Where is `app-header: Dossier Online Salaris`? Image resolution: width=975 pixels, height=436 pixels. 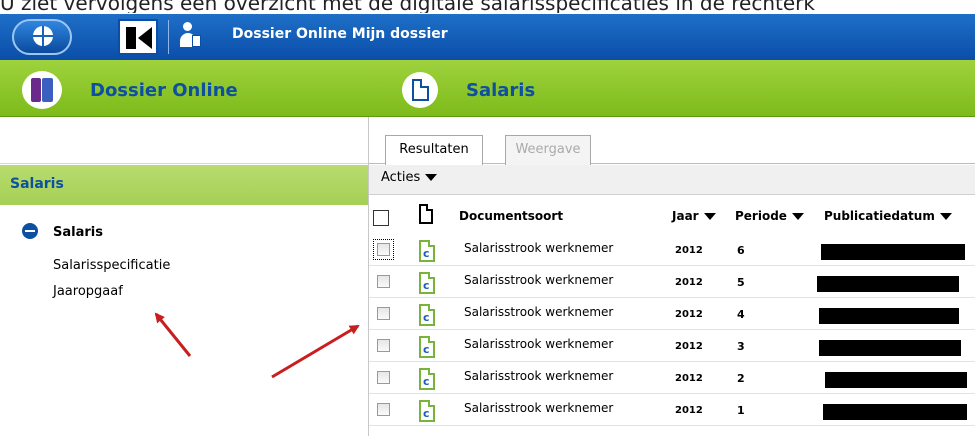 app-header: Dossier Online Salaris is located at coordinates (487, 88).